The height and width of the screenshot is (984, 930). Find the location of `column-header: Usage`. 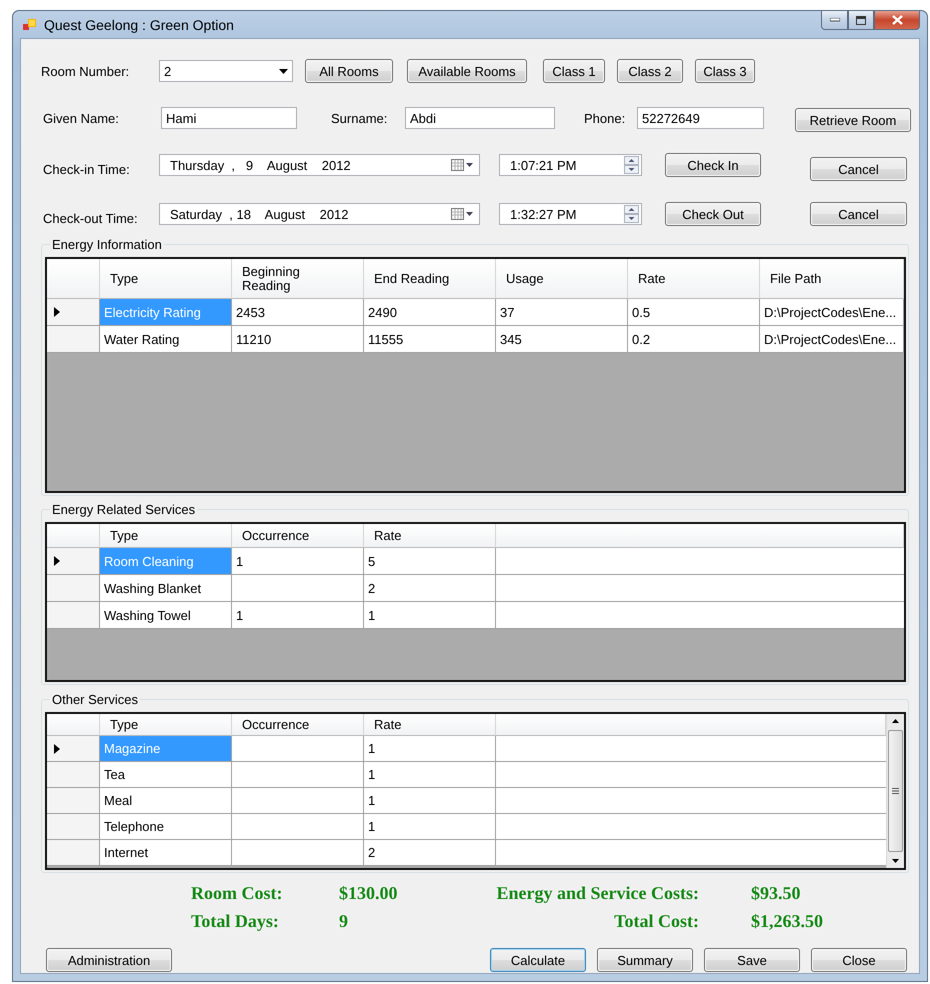

column-header: Usage is located at coordinates (562, 279).